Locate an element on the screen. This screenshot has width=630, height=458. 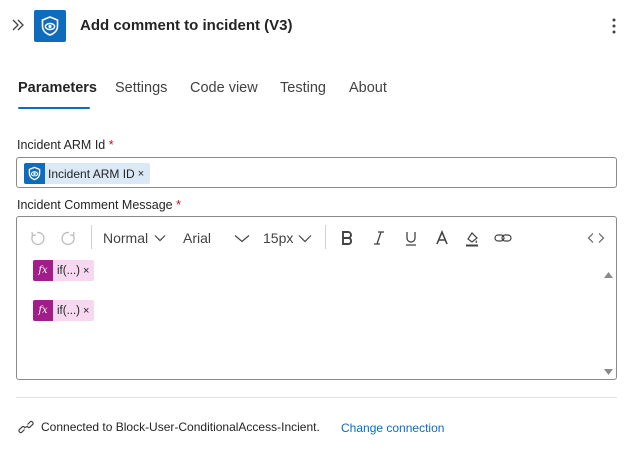
redo-icon is located at coordinates (69, 238).